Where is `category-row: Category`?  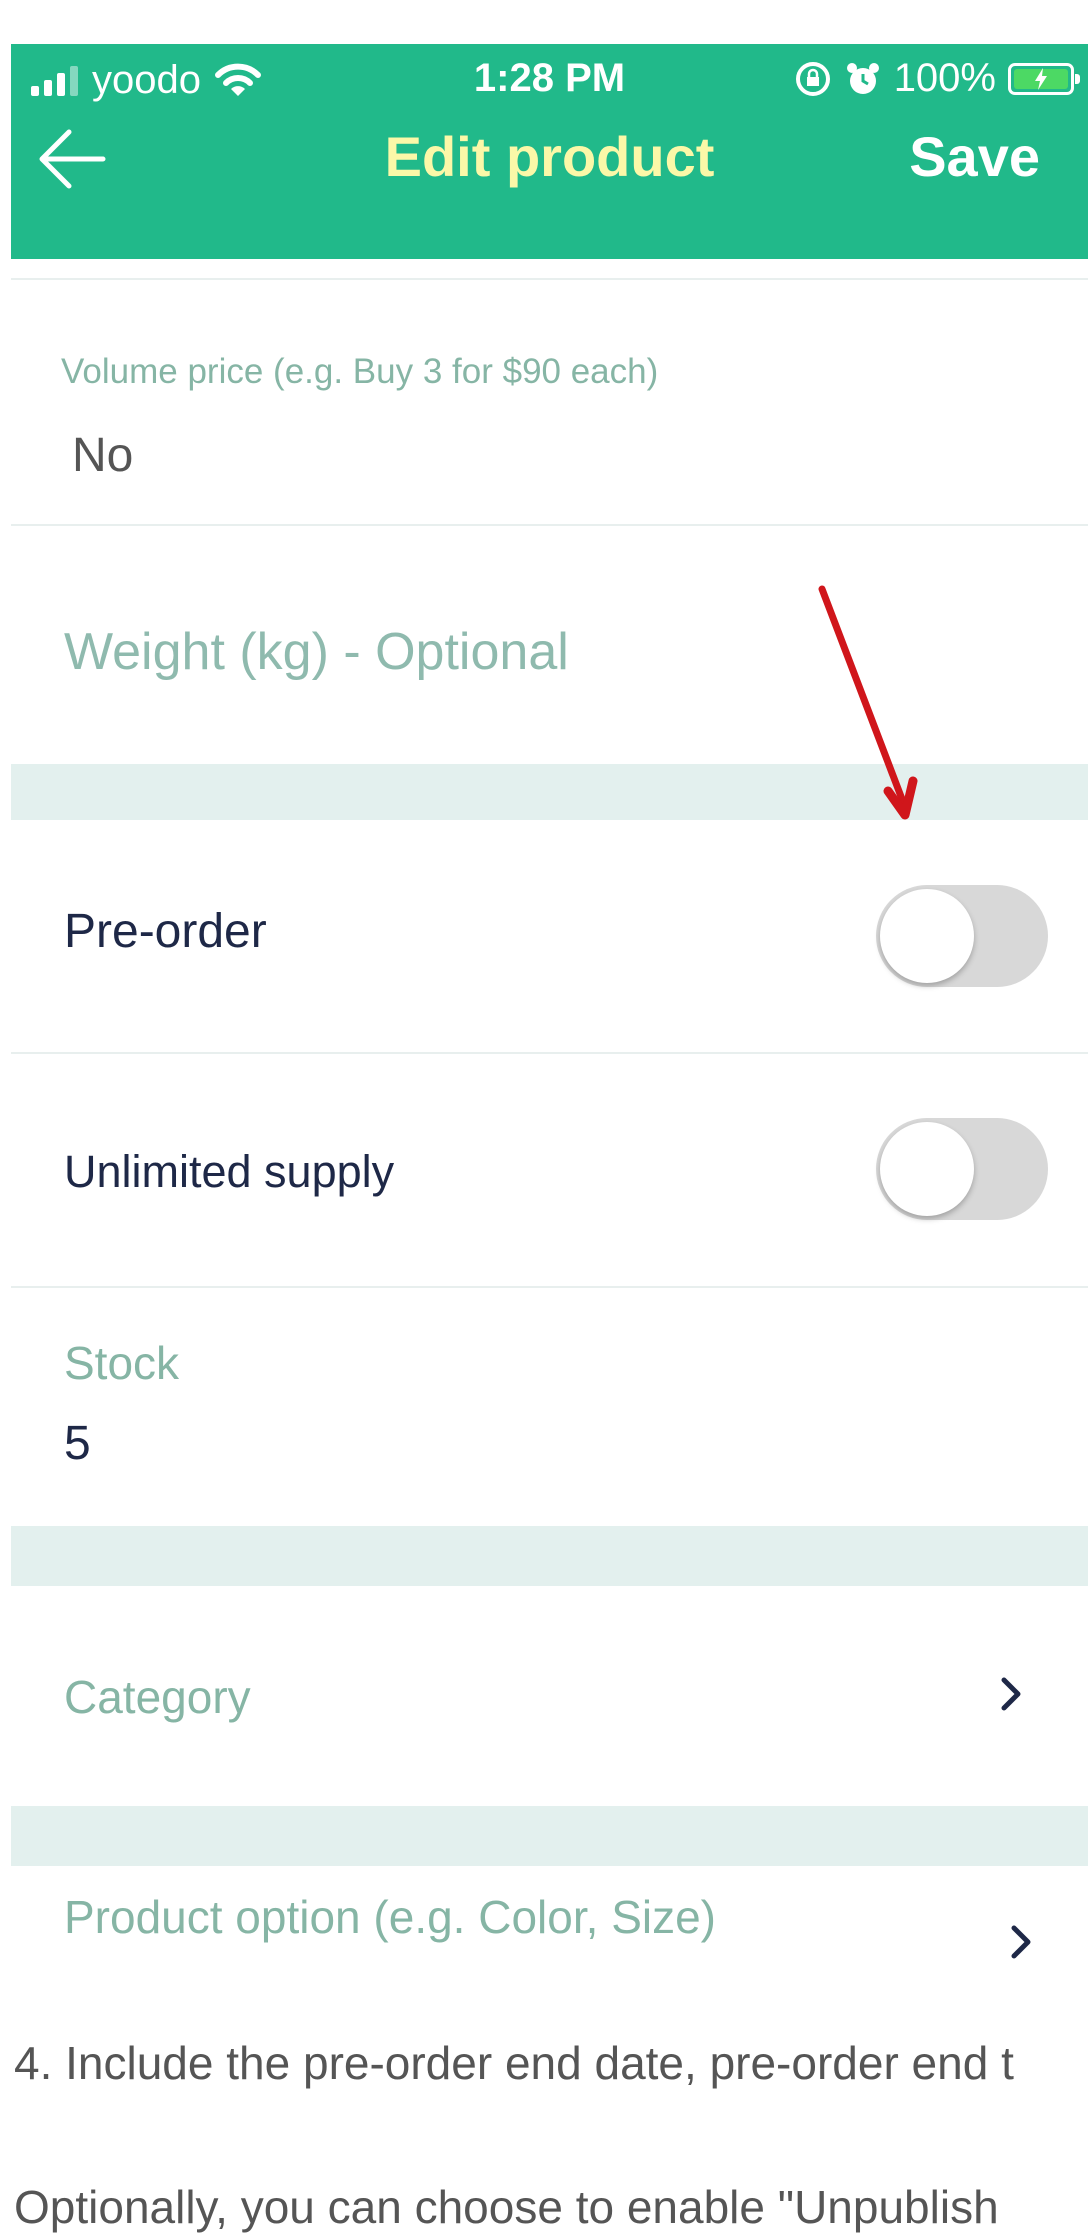 category-row: Category is located at coordinates (549, 1696).